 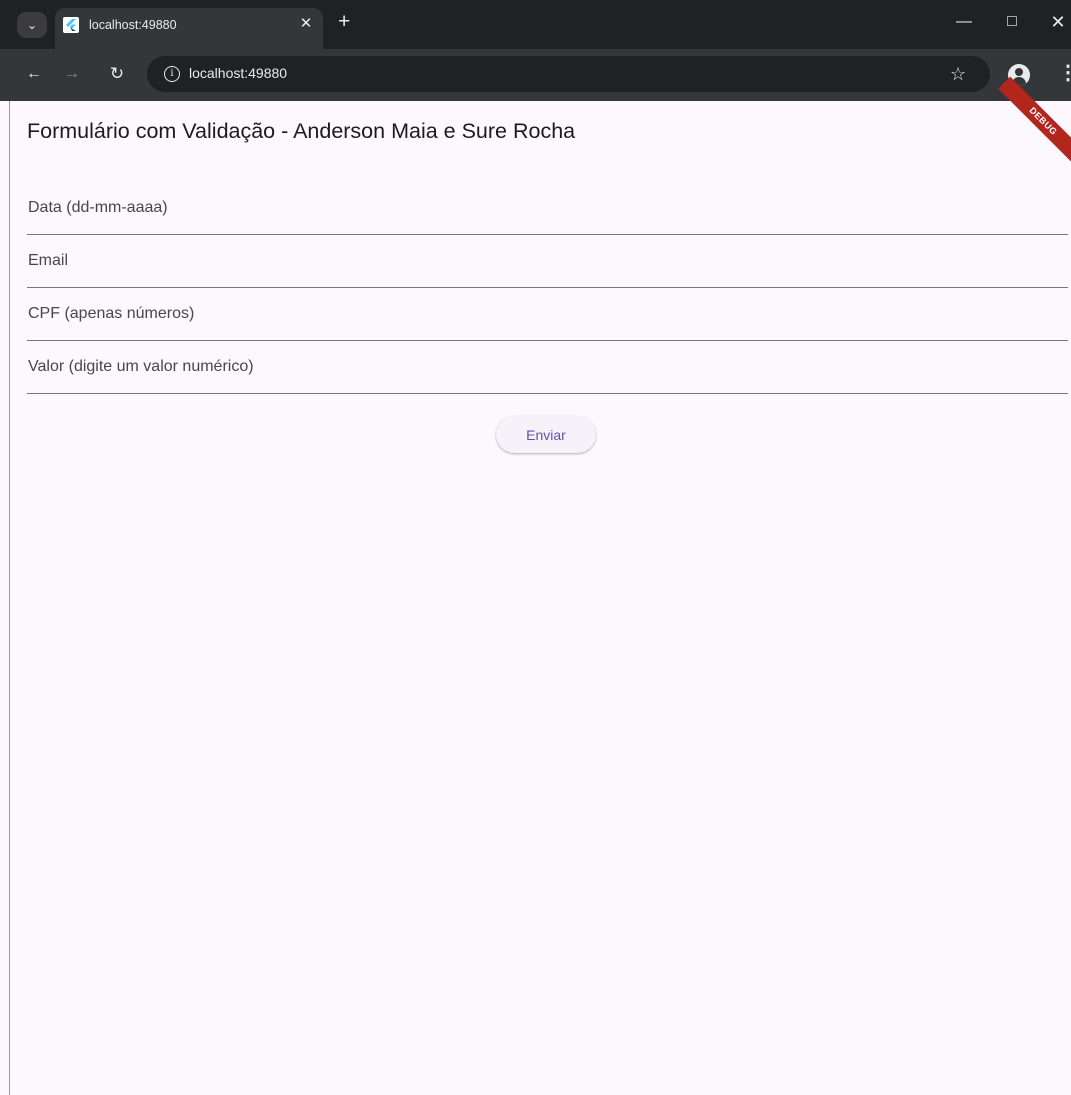 I want to click on value-field, so click(x=548, y=367).